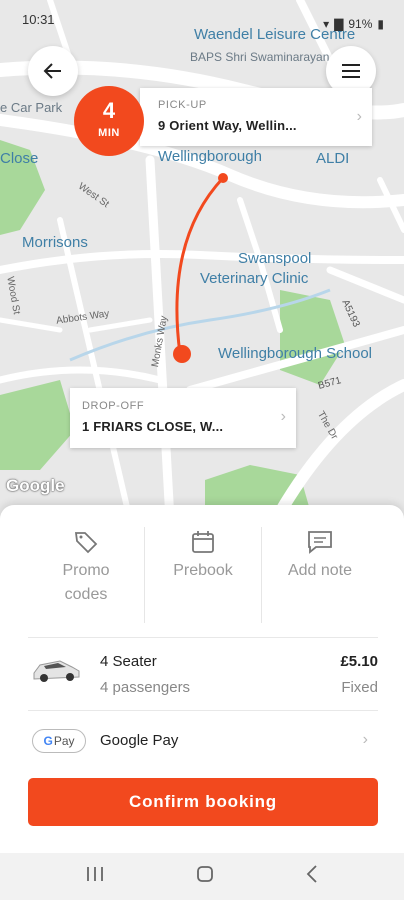 This screenshot has height=900, width=404. What do you see at coordinates (203, 570) in the screenshot?
I see `prebook-label: Prebook` at bounding box center [203, 570].